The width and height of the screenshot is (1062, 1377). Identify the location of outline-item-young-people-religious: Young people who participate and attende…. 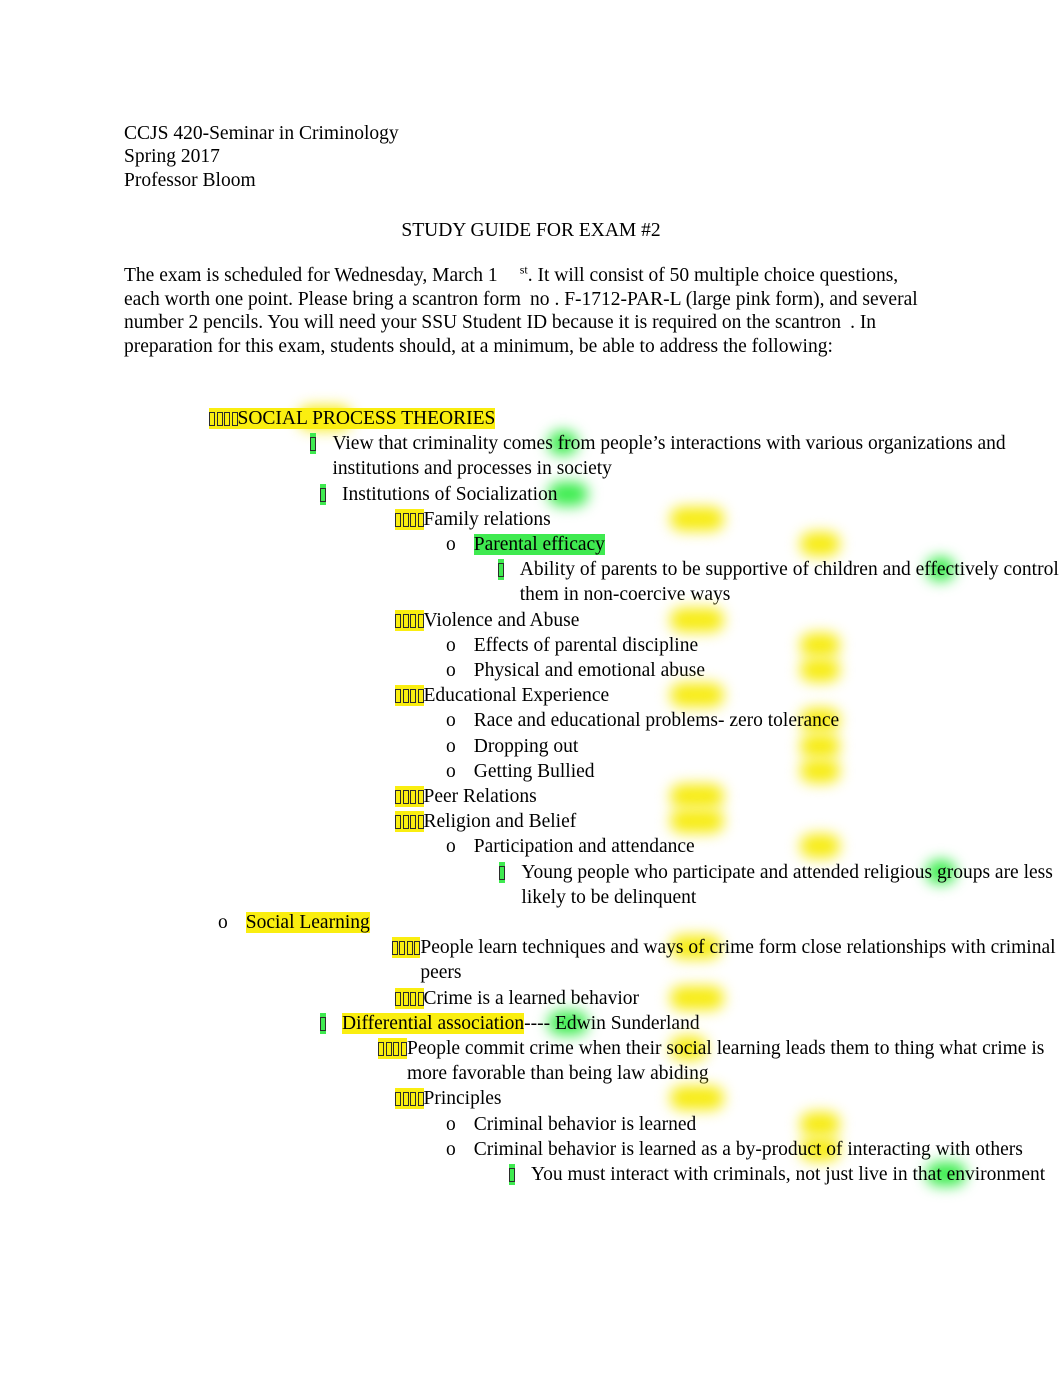
(531, 884).